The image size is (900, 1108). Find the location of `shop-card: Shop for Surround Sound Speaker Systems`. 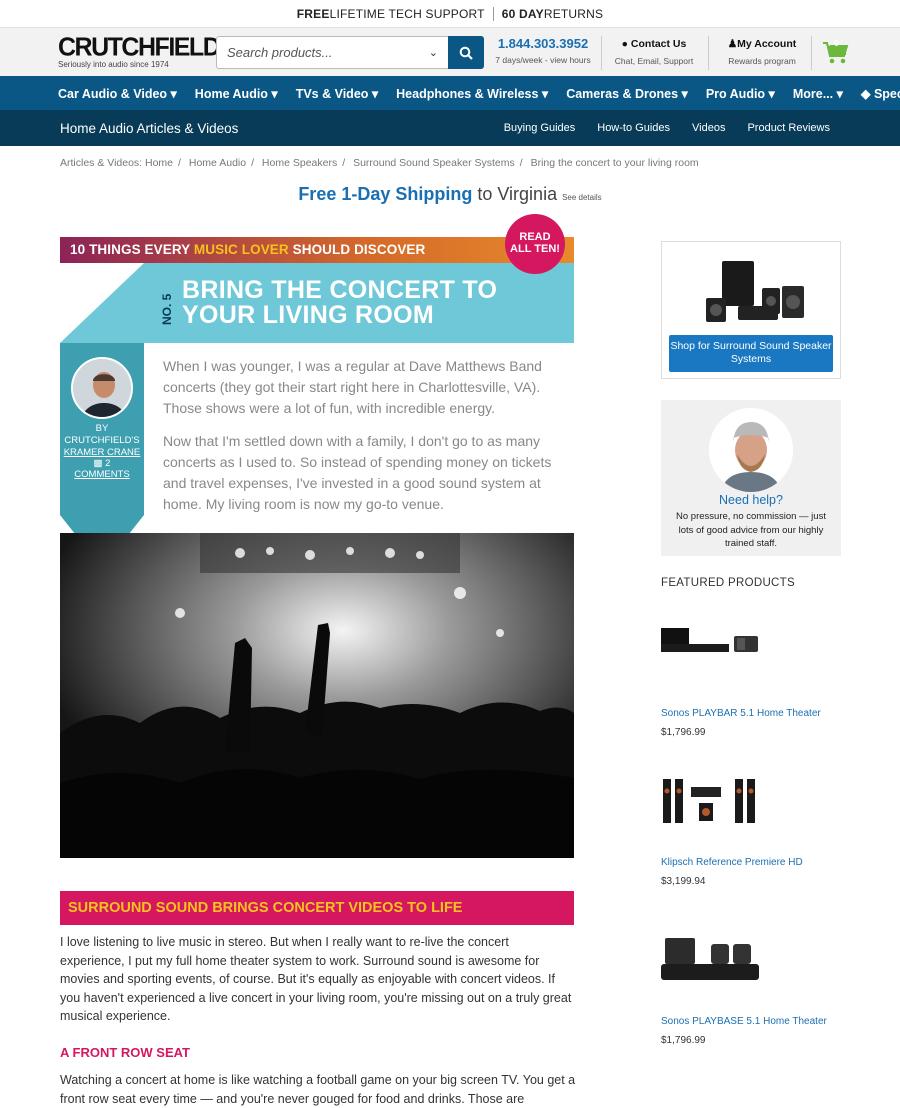

shop-card: Shop for Surround Sound Speaker Systems is located at coordinates (751, 310).